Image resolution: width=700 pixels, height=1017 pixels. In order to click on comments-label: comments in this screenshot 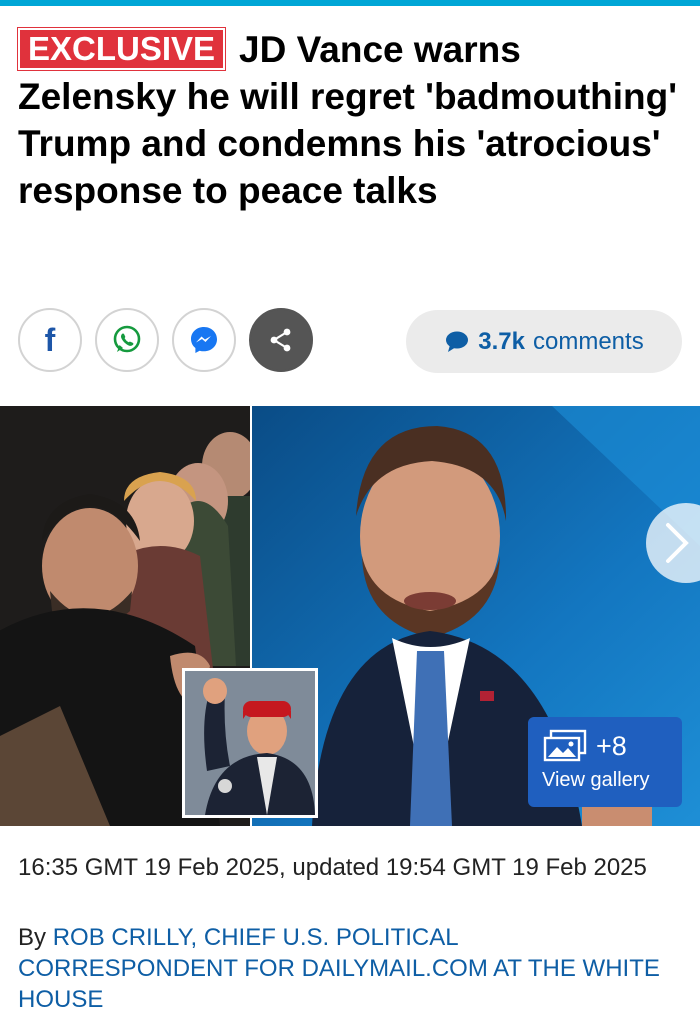, I will do `click(588, 341)`.